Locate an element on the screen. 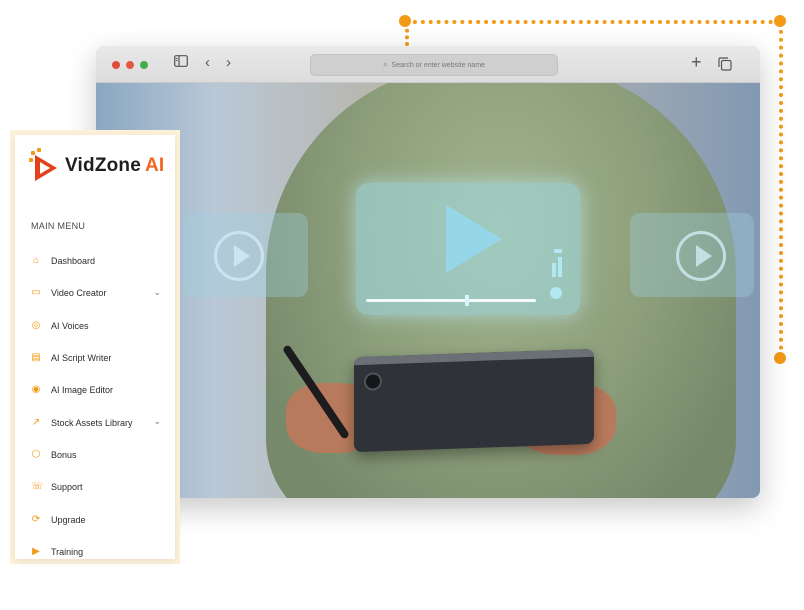 The image size is (804, 610). sidebar-item-ai-voices: ◎ AI Voices is located at coordinates (95, 326).